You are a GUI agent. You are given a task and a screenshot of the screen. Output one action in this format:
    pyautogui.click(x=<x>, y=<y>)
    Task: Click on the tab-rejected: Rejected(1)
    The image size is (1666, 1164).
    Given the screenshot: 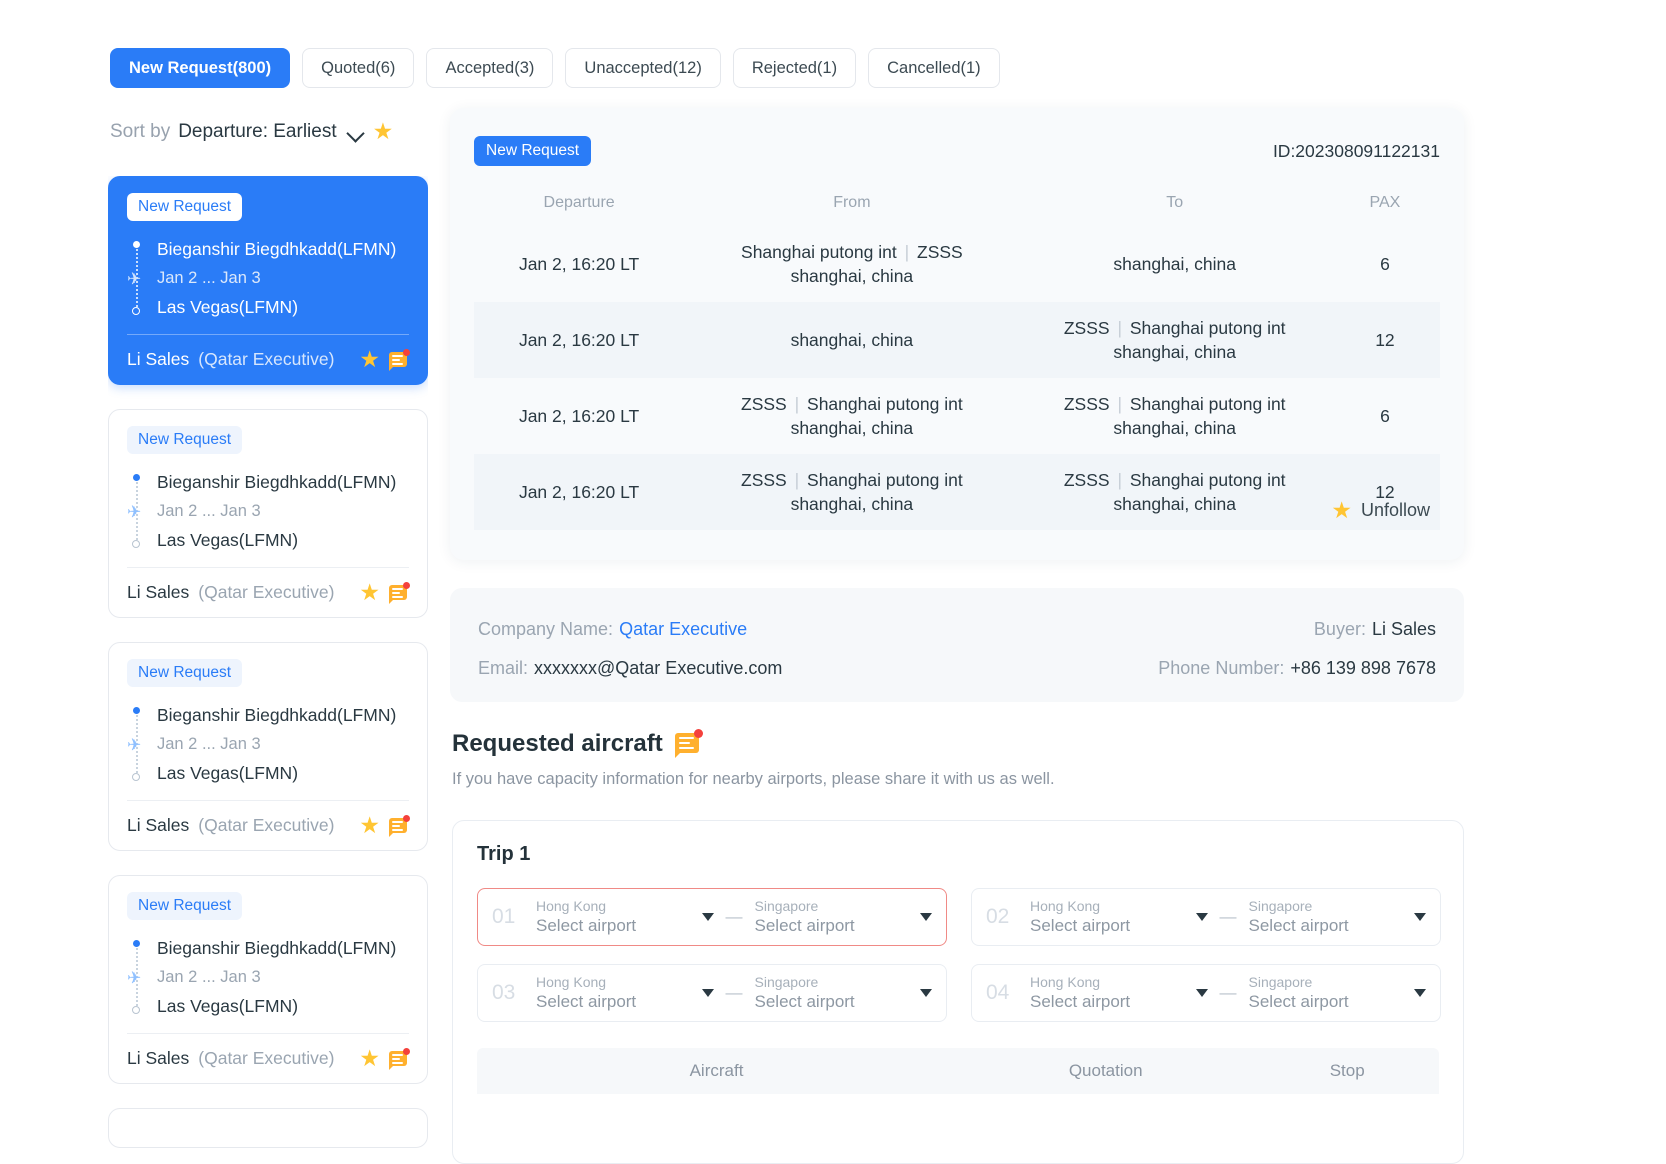 What is the action you would take?
    pyautogui.click(x=794, y=68)
    